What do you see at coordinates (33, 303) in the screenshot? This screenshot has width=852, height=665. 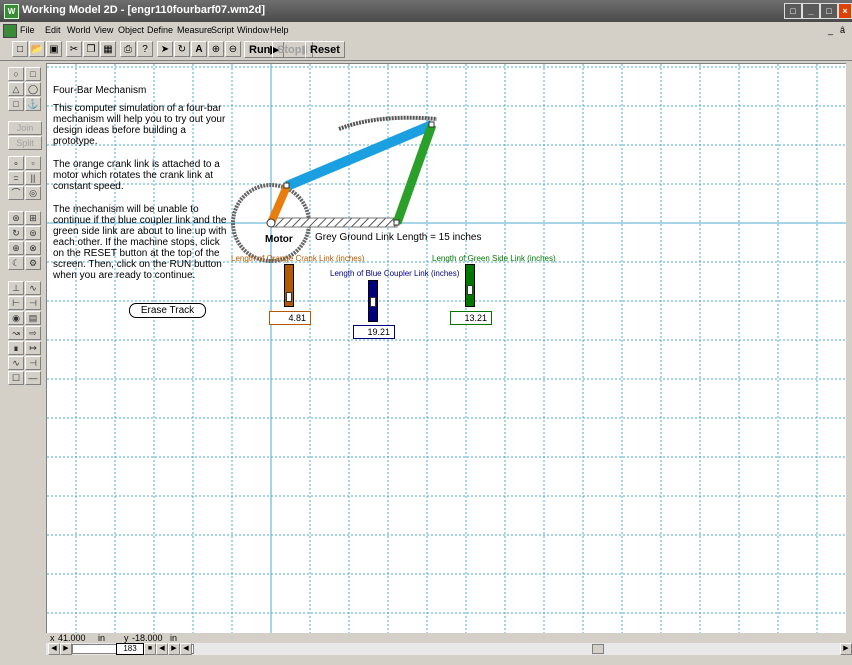 I see `rope-tool-icon: ⊣` at bounding box center [33, 303].